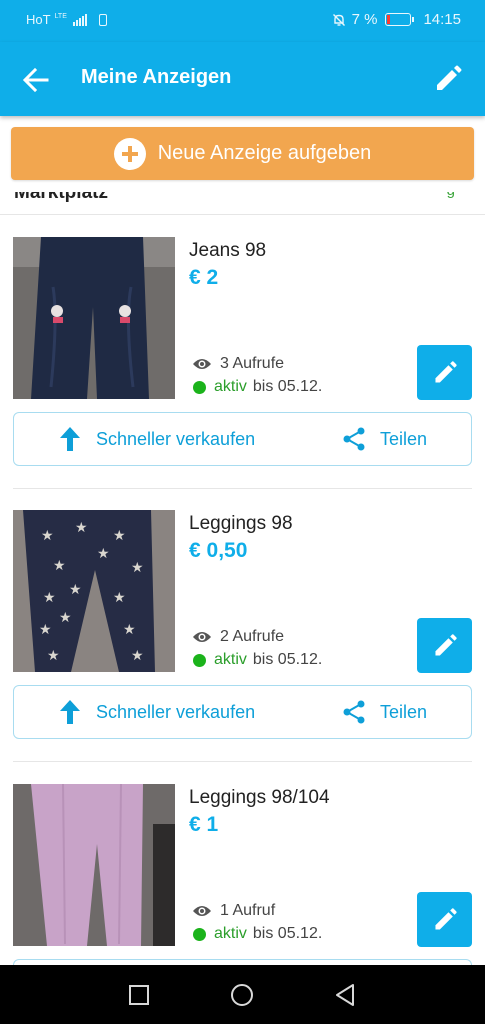 The width and height of the screenshot is (485, 1024). I want to click on listing-price: € 1, so click(204, 824).